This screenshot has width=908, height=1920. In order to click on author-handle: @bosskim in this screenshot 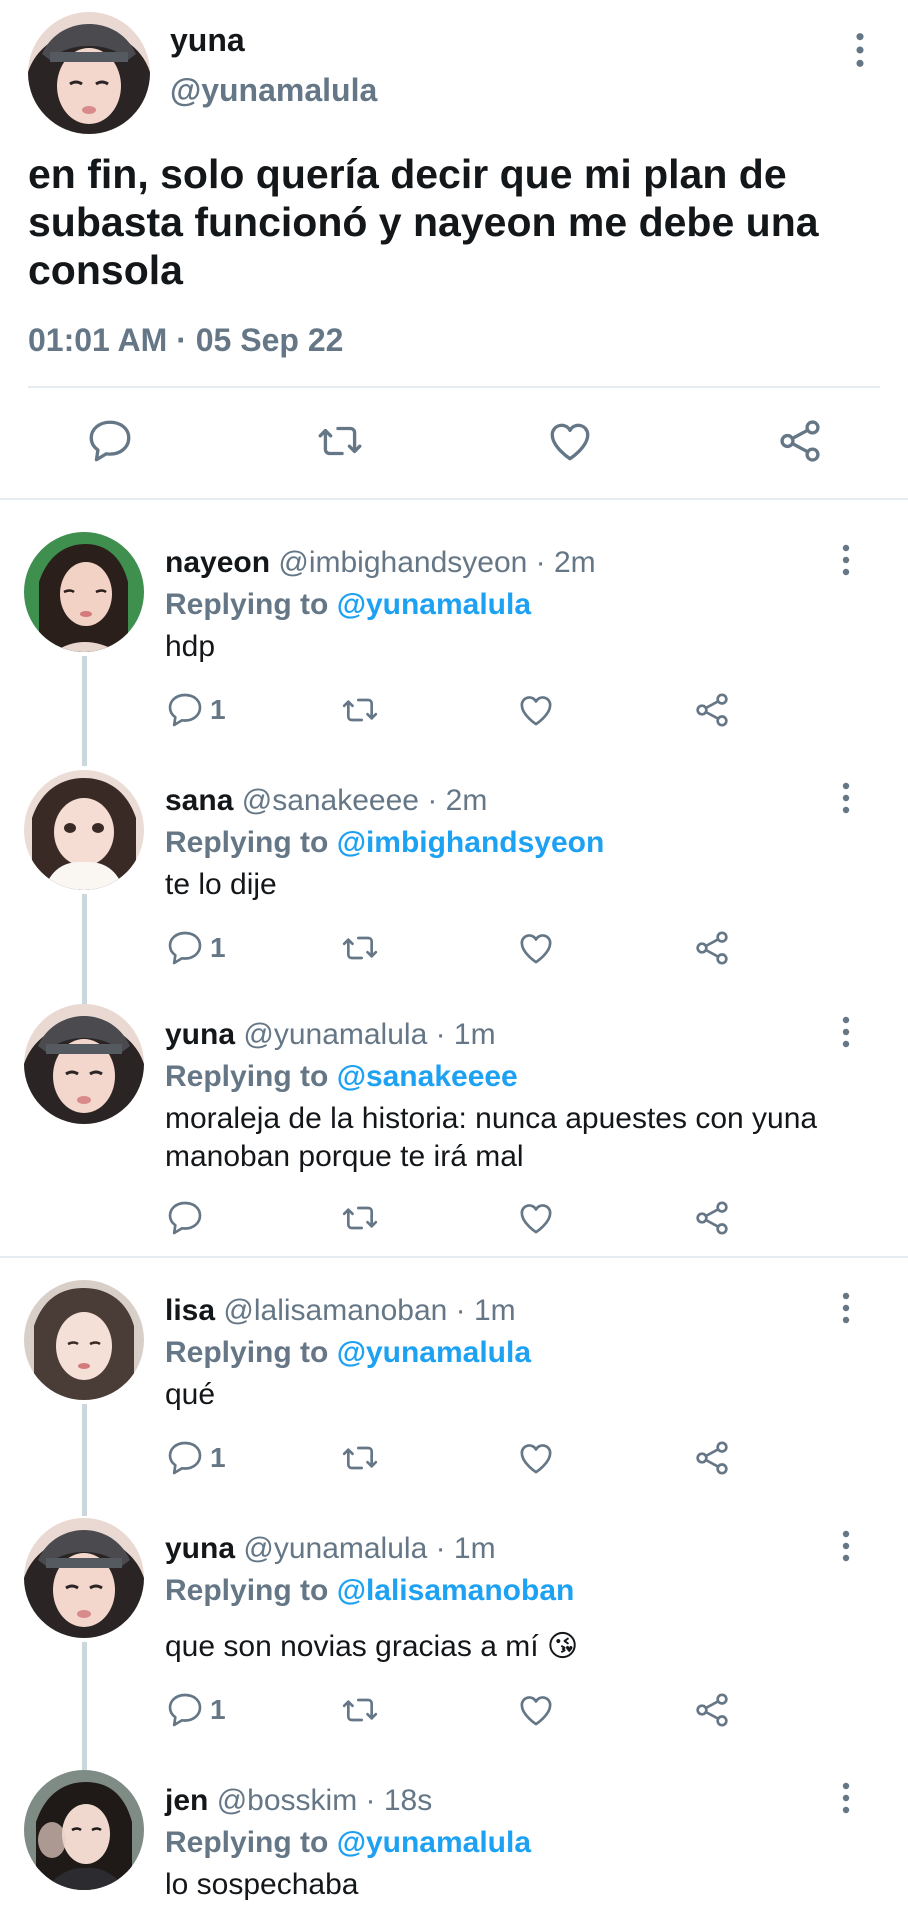, I will do `click(287, 1800)`.